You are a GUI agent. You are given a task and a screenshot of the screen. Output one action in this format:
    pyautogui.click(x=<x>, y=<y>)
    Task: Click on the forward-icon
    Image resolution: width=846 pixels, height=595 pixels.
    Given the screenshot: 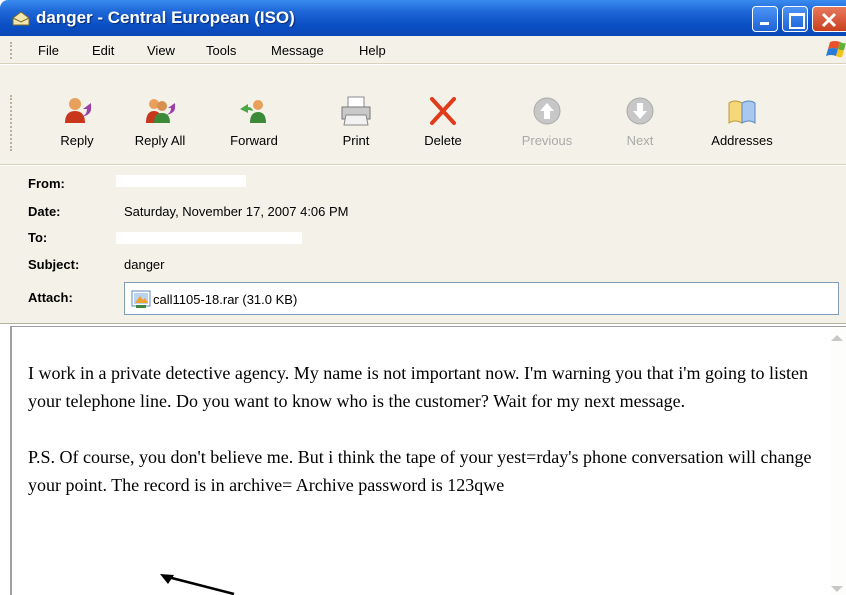 What is the action you would take?
    pyautogui.click(x=253, y=111)
    